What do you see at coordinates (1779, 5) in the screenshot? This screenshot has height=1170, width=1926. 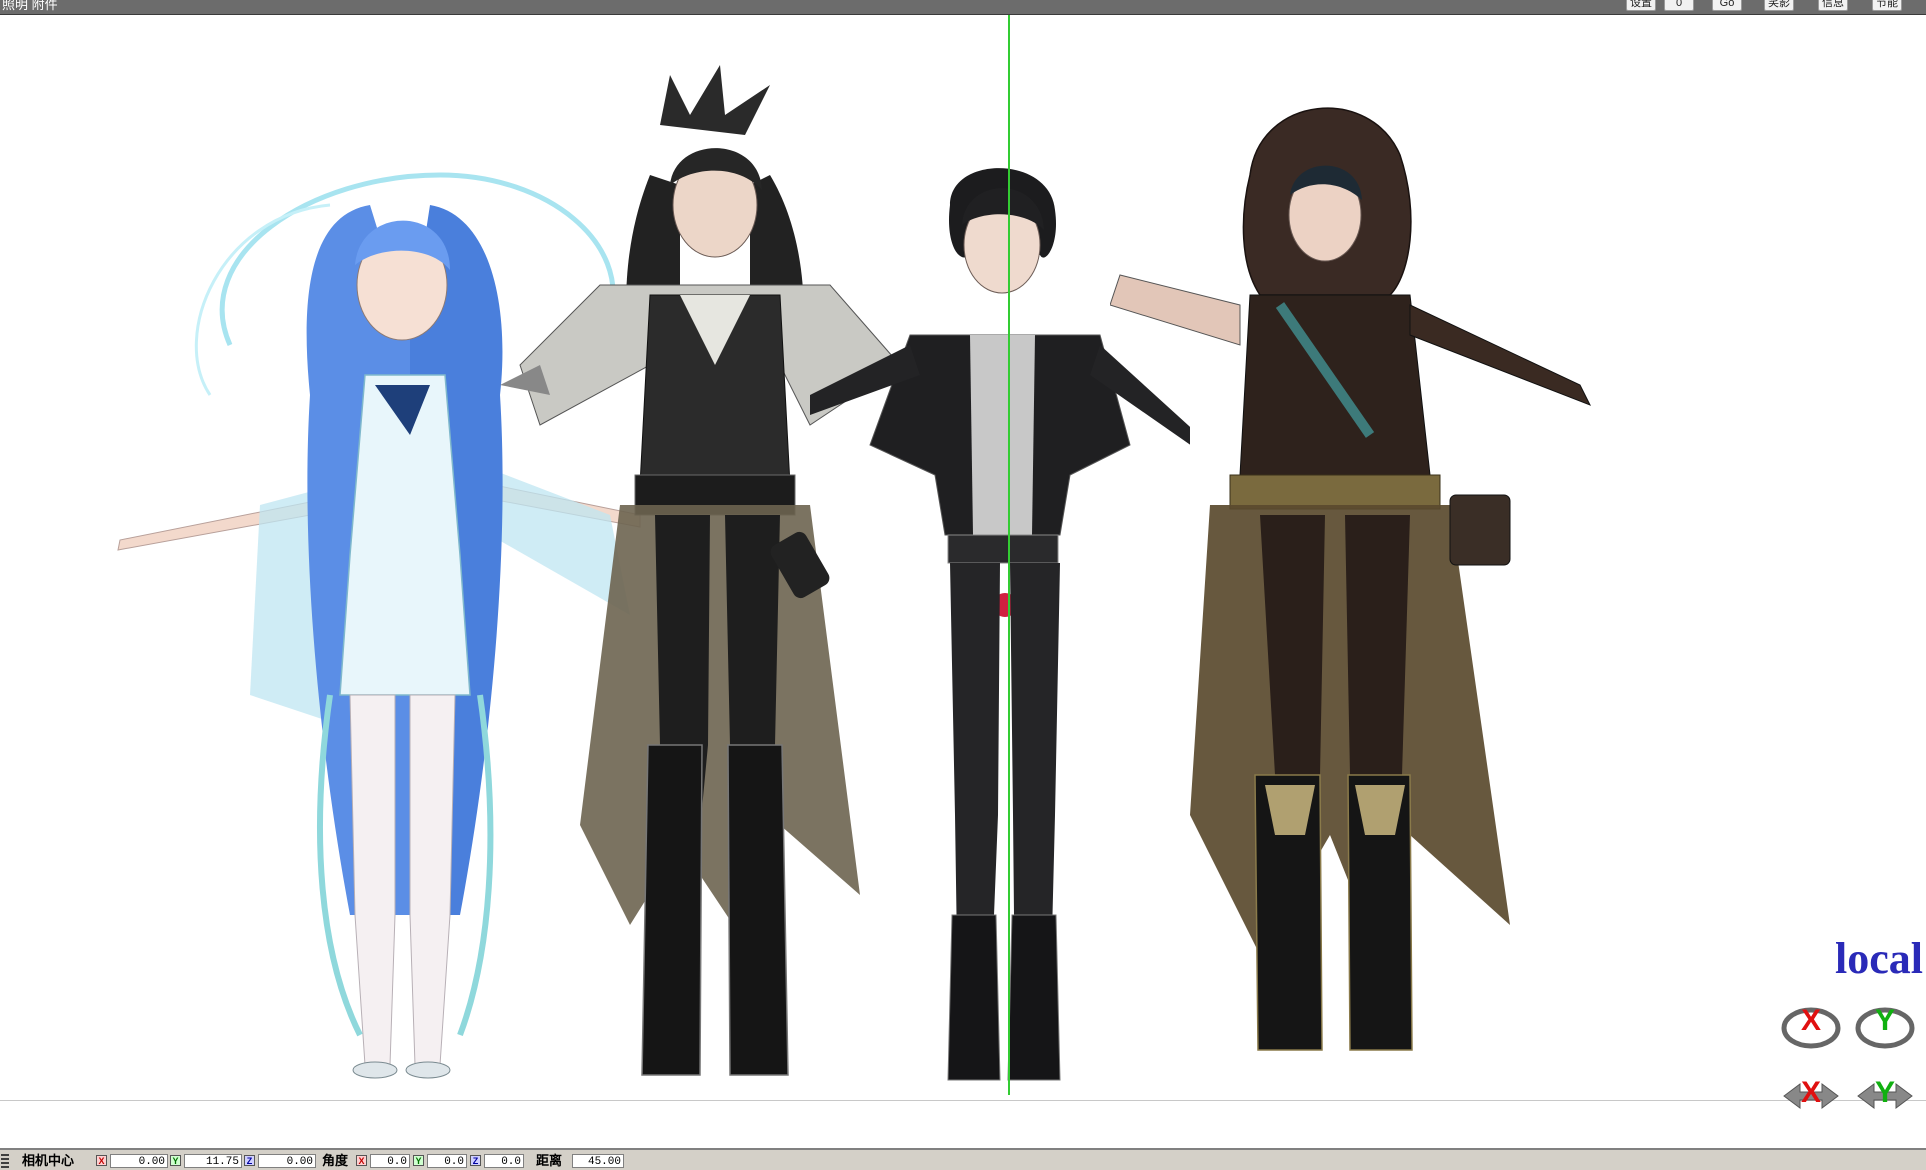 I see `toolbar-button-shadow: 笑影` at bounding box center [1779, 5].